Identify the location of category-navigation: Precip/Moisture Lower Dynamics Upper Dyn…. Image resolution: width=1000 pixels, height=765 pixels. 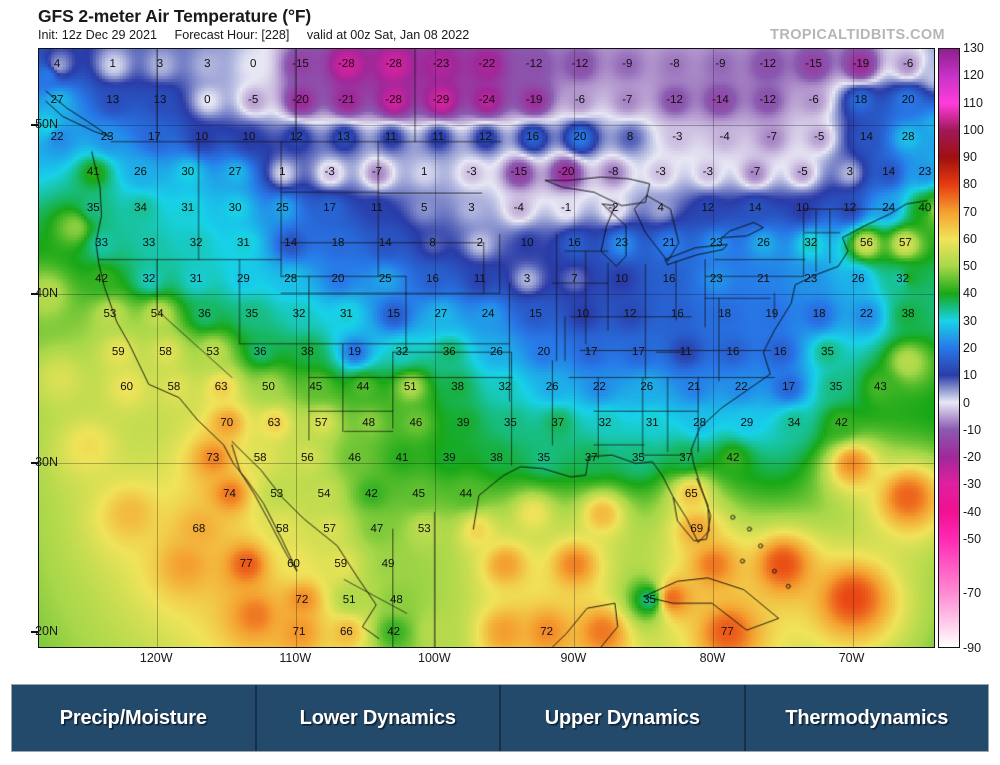
(500, 718).